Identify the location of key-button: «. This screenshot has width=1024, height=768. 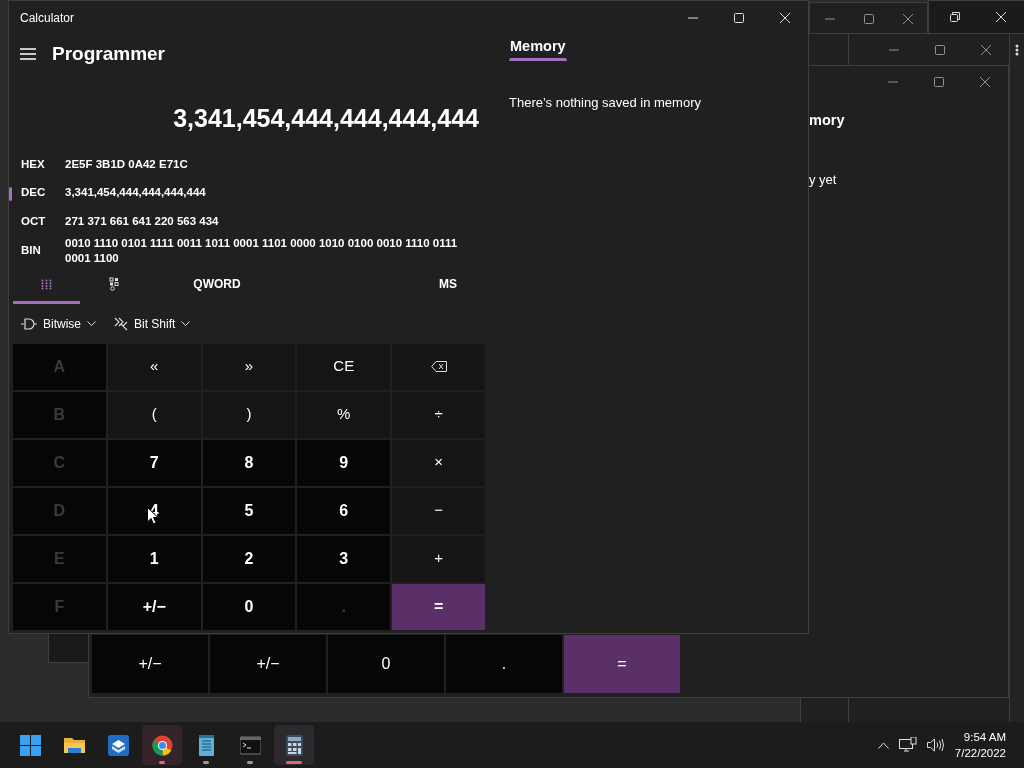
(154, 366).